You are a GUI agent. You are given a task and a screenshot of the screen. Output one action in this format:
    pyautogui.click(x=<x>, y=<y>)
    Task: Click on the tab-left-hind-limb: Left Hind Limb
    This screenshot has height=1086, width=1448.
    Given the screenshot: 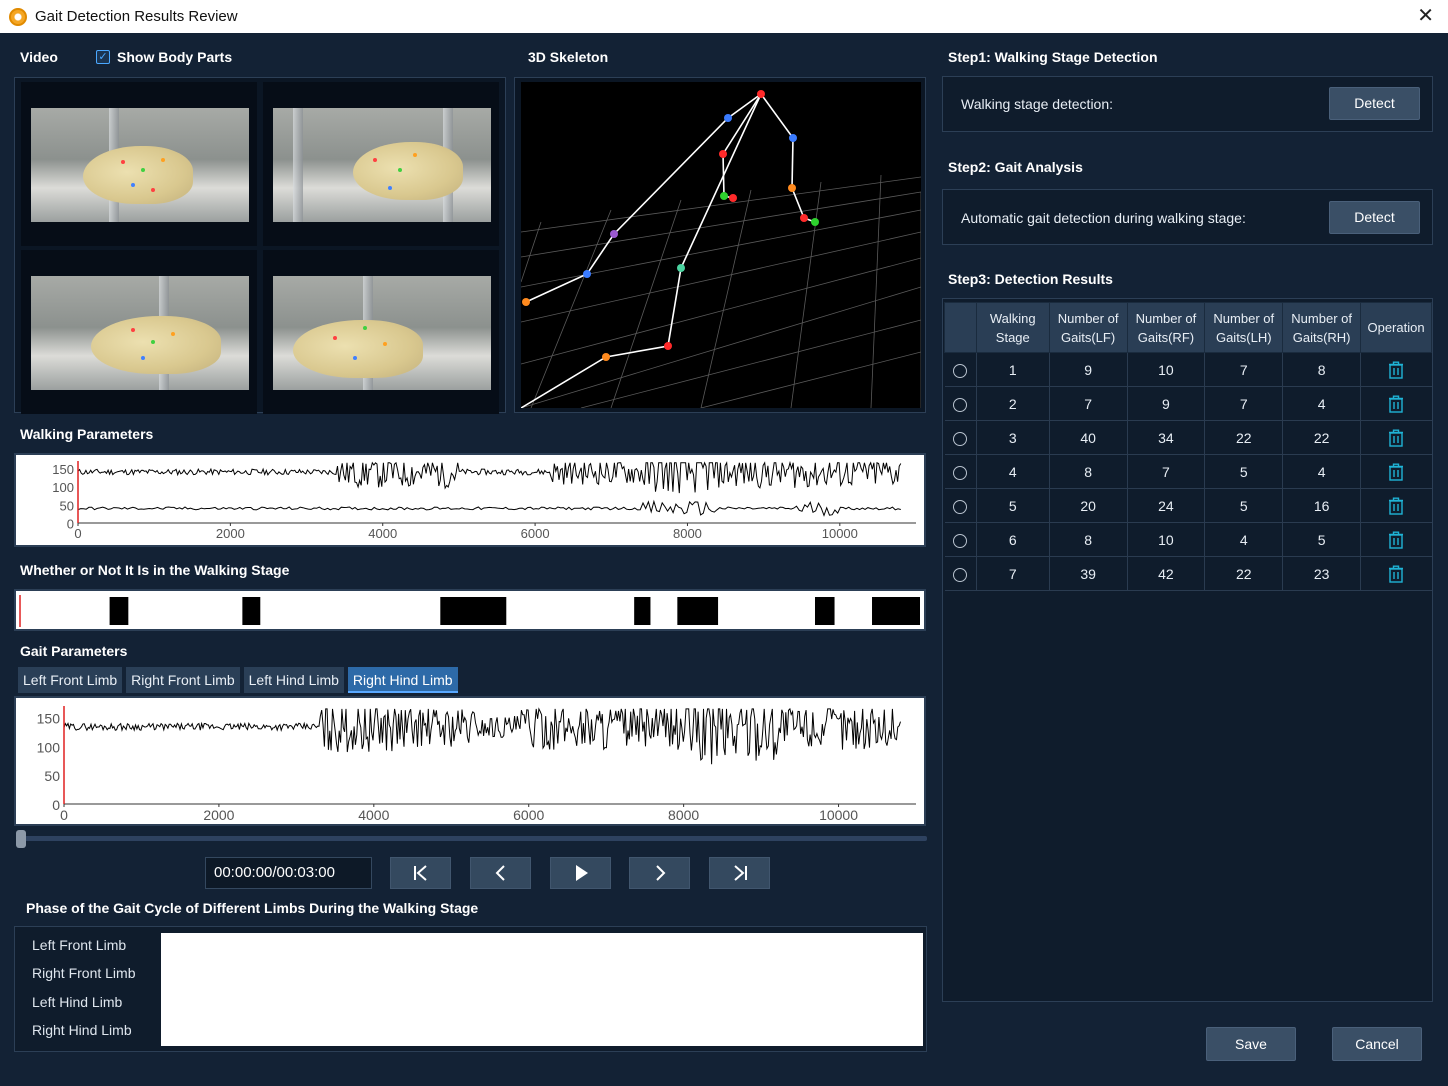 What is the action you would take?
    pyautogui.click(x=293, y=680)
    